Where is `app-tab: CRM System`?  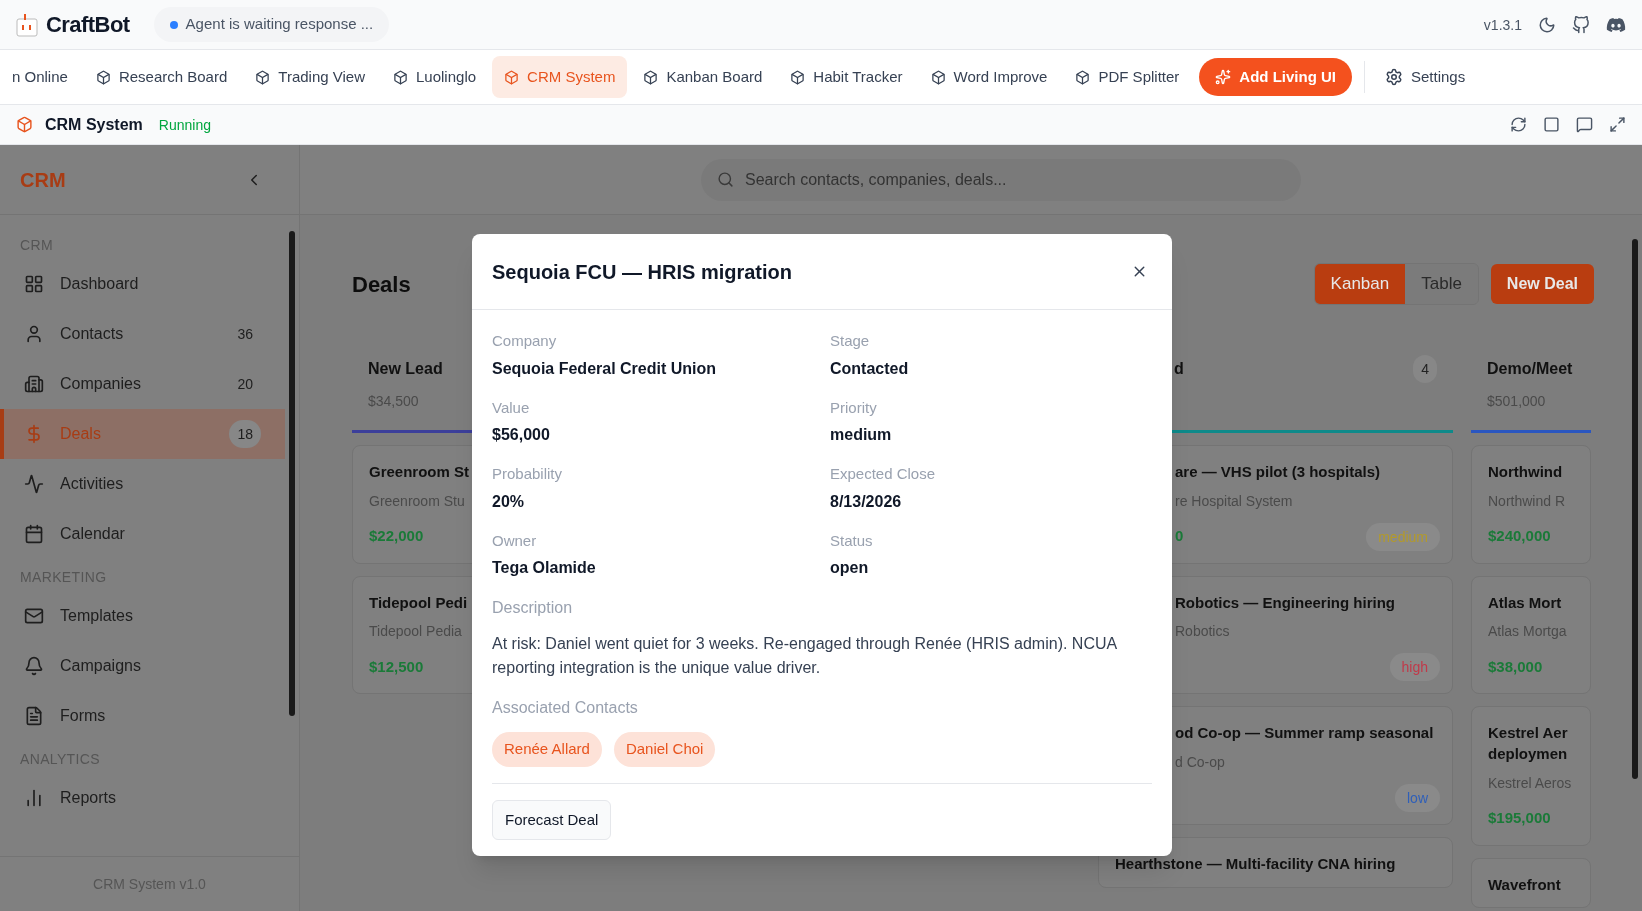
app-tab: CRM System is located at coordinates (560, 77).